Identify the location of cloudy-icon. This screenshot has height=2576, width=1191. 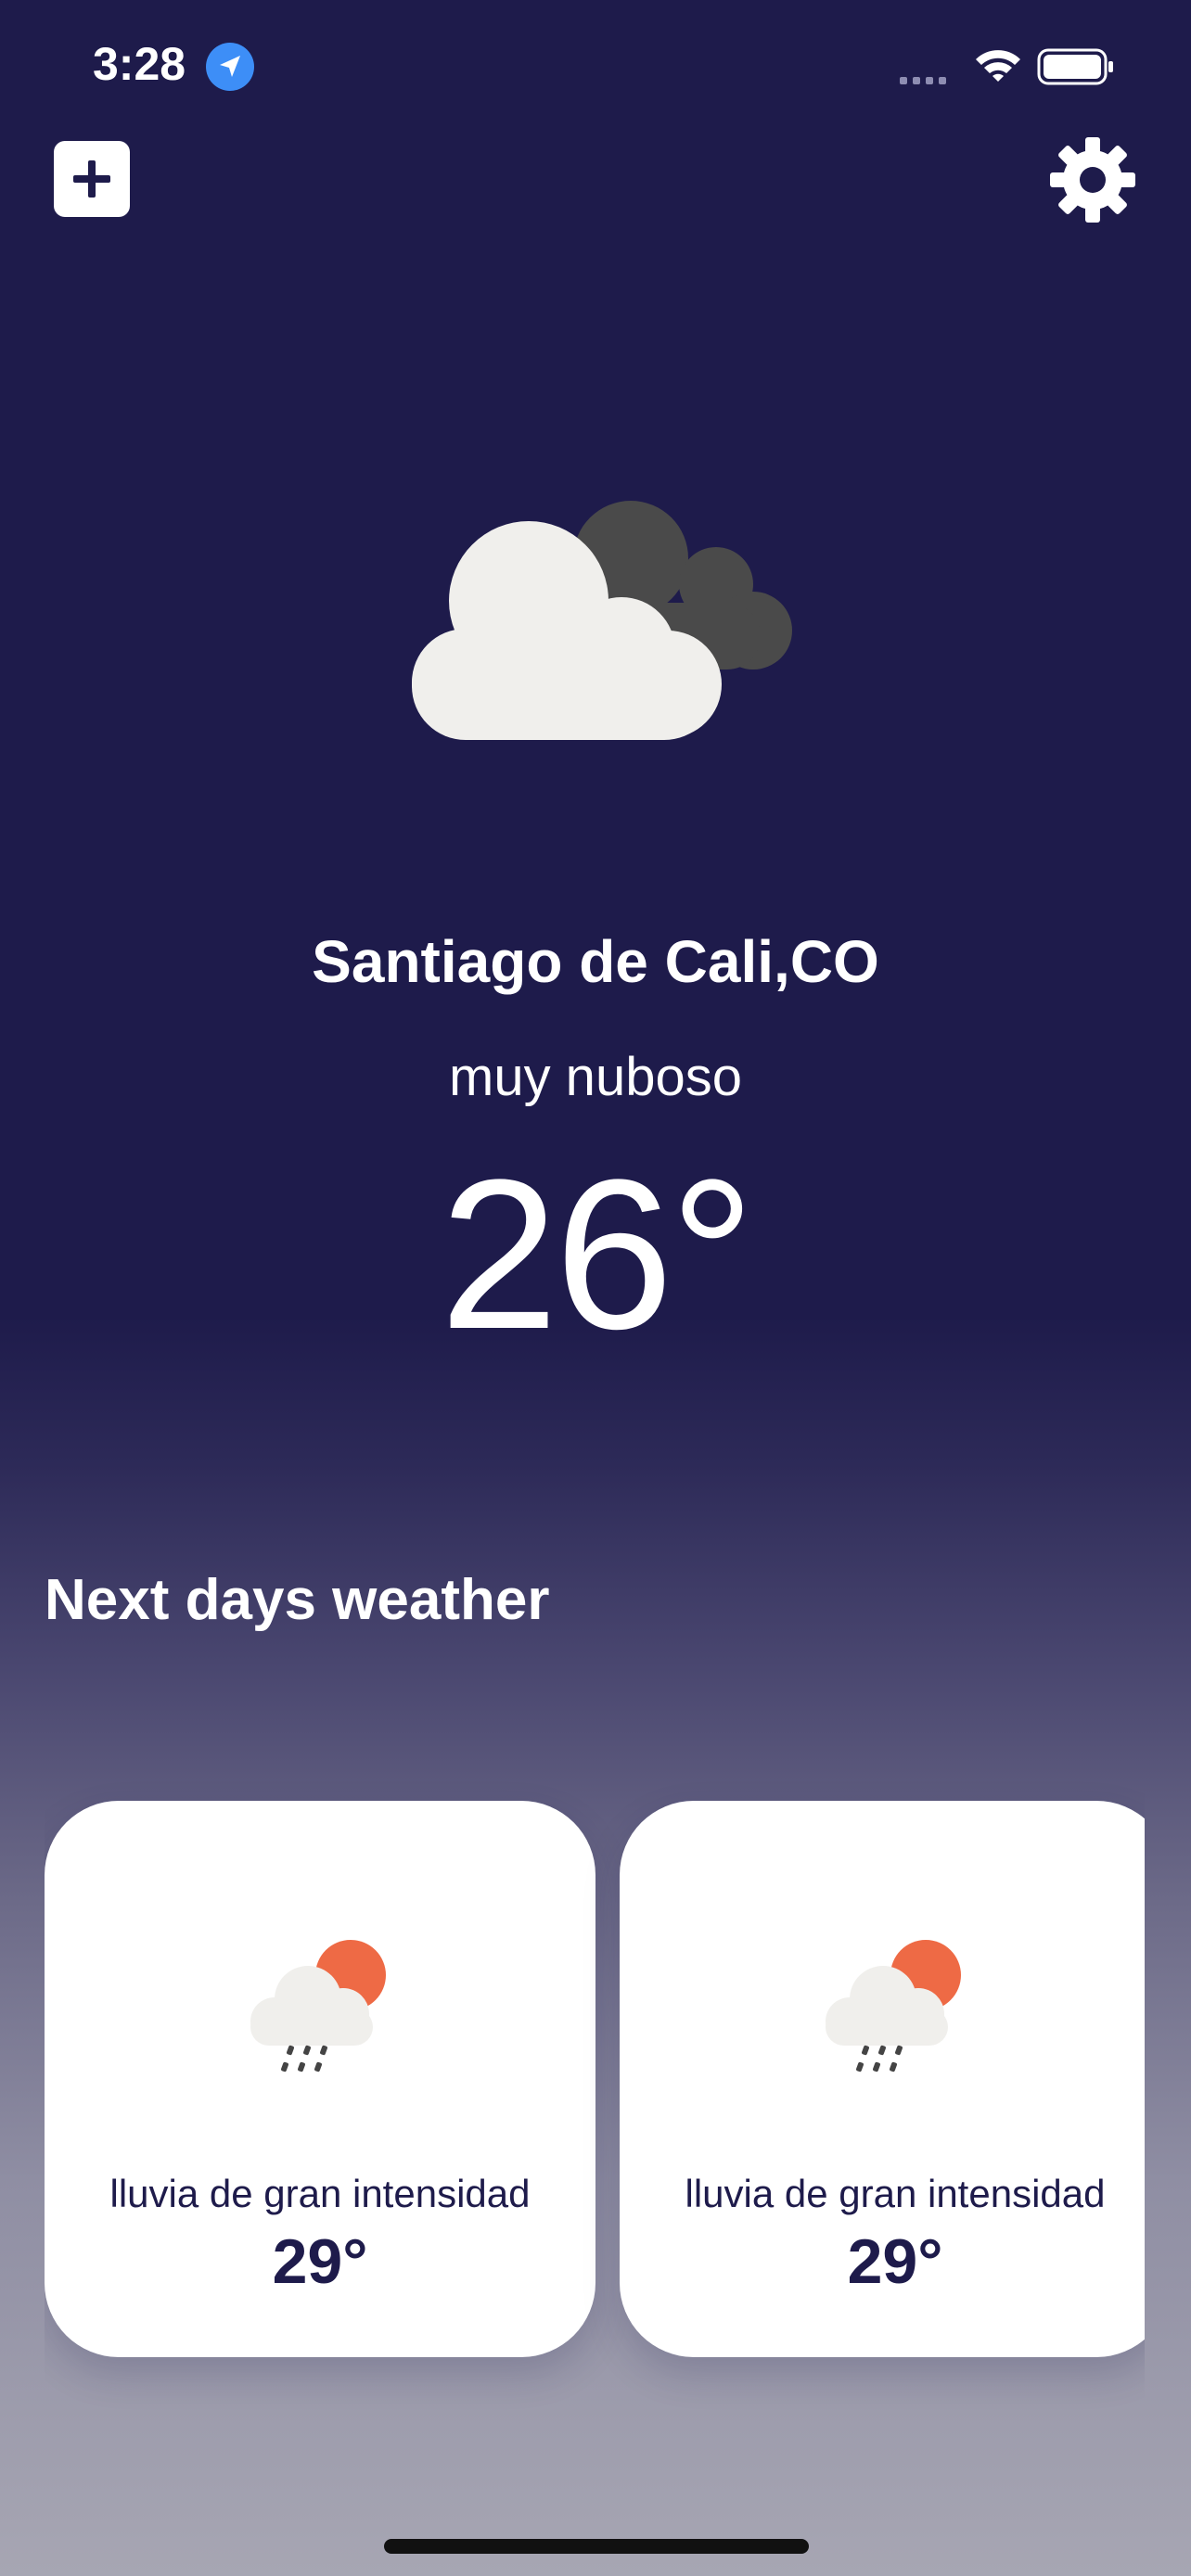
(602, 620).